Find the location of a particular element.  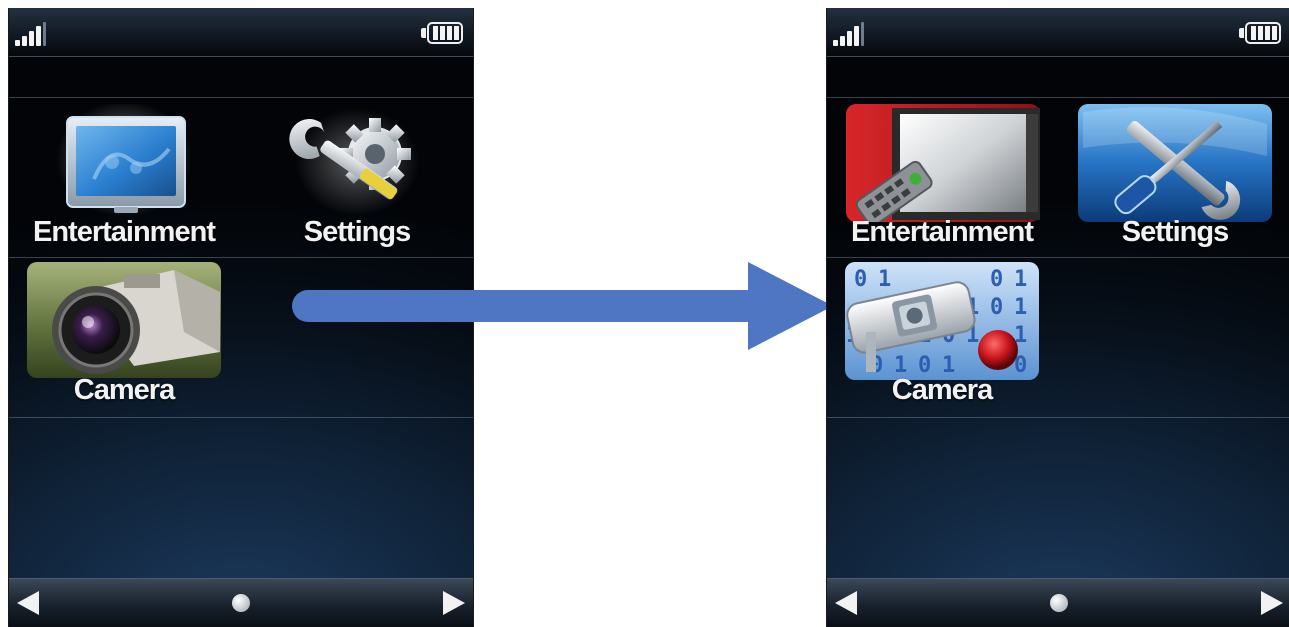

app-camera: Camera is located at coordinates (124, 337).